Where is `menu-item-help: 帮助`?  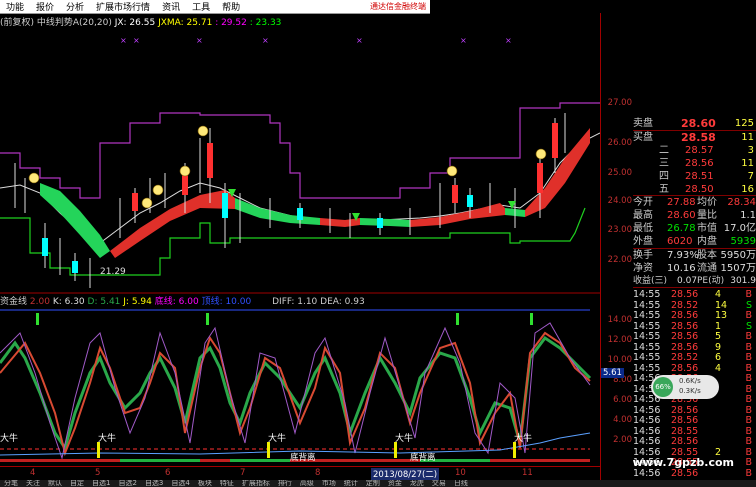 menu-item-help: 帮助 is located at coordinates (231, 6).